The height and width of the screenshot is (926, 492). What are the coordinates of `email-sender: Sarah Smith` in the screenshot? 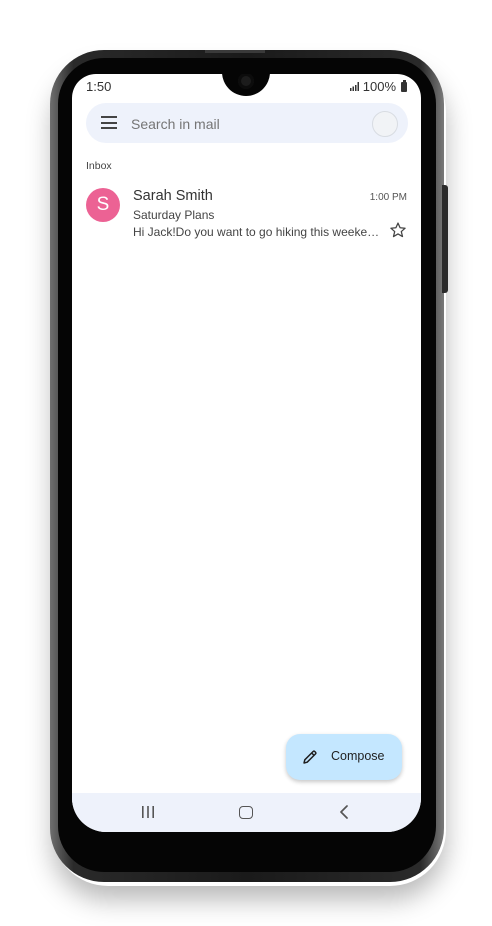 It's located at (173, 196).